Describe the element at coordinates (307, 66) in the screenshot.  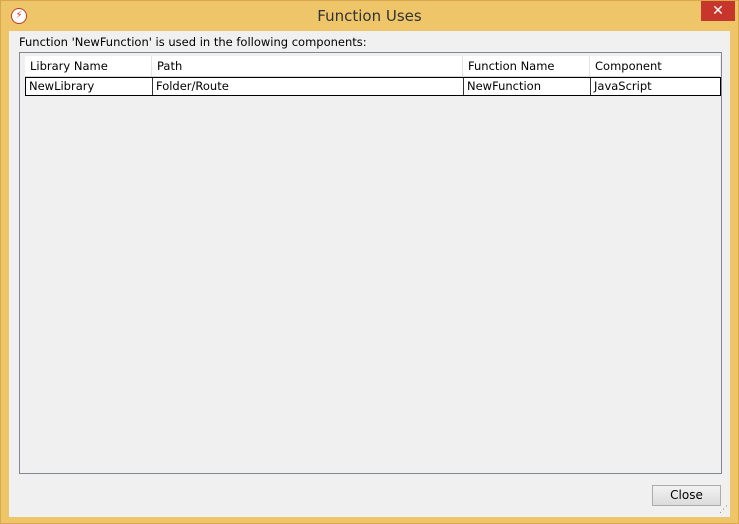
I see `column-header-path: Path` at that location.